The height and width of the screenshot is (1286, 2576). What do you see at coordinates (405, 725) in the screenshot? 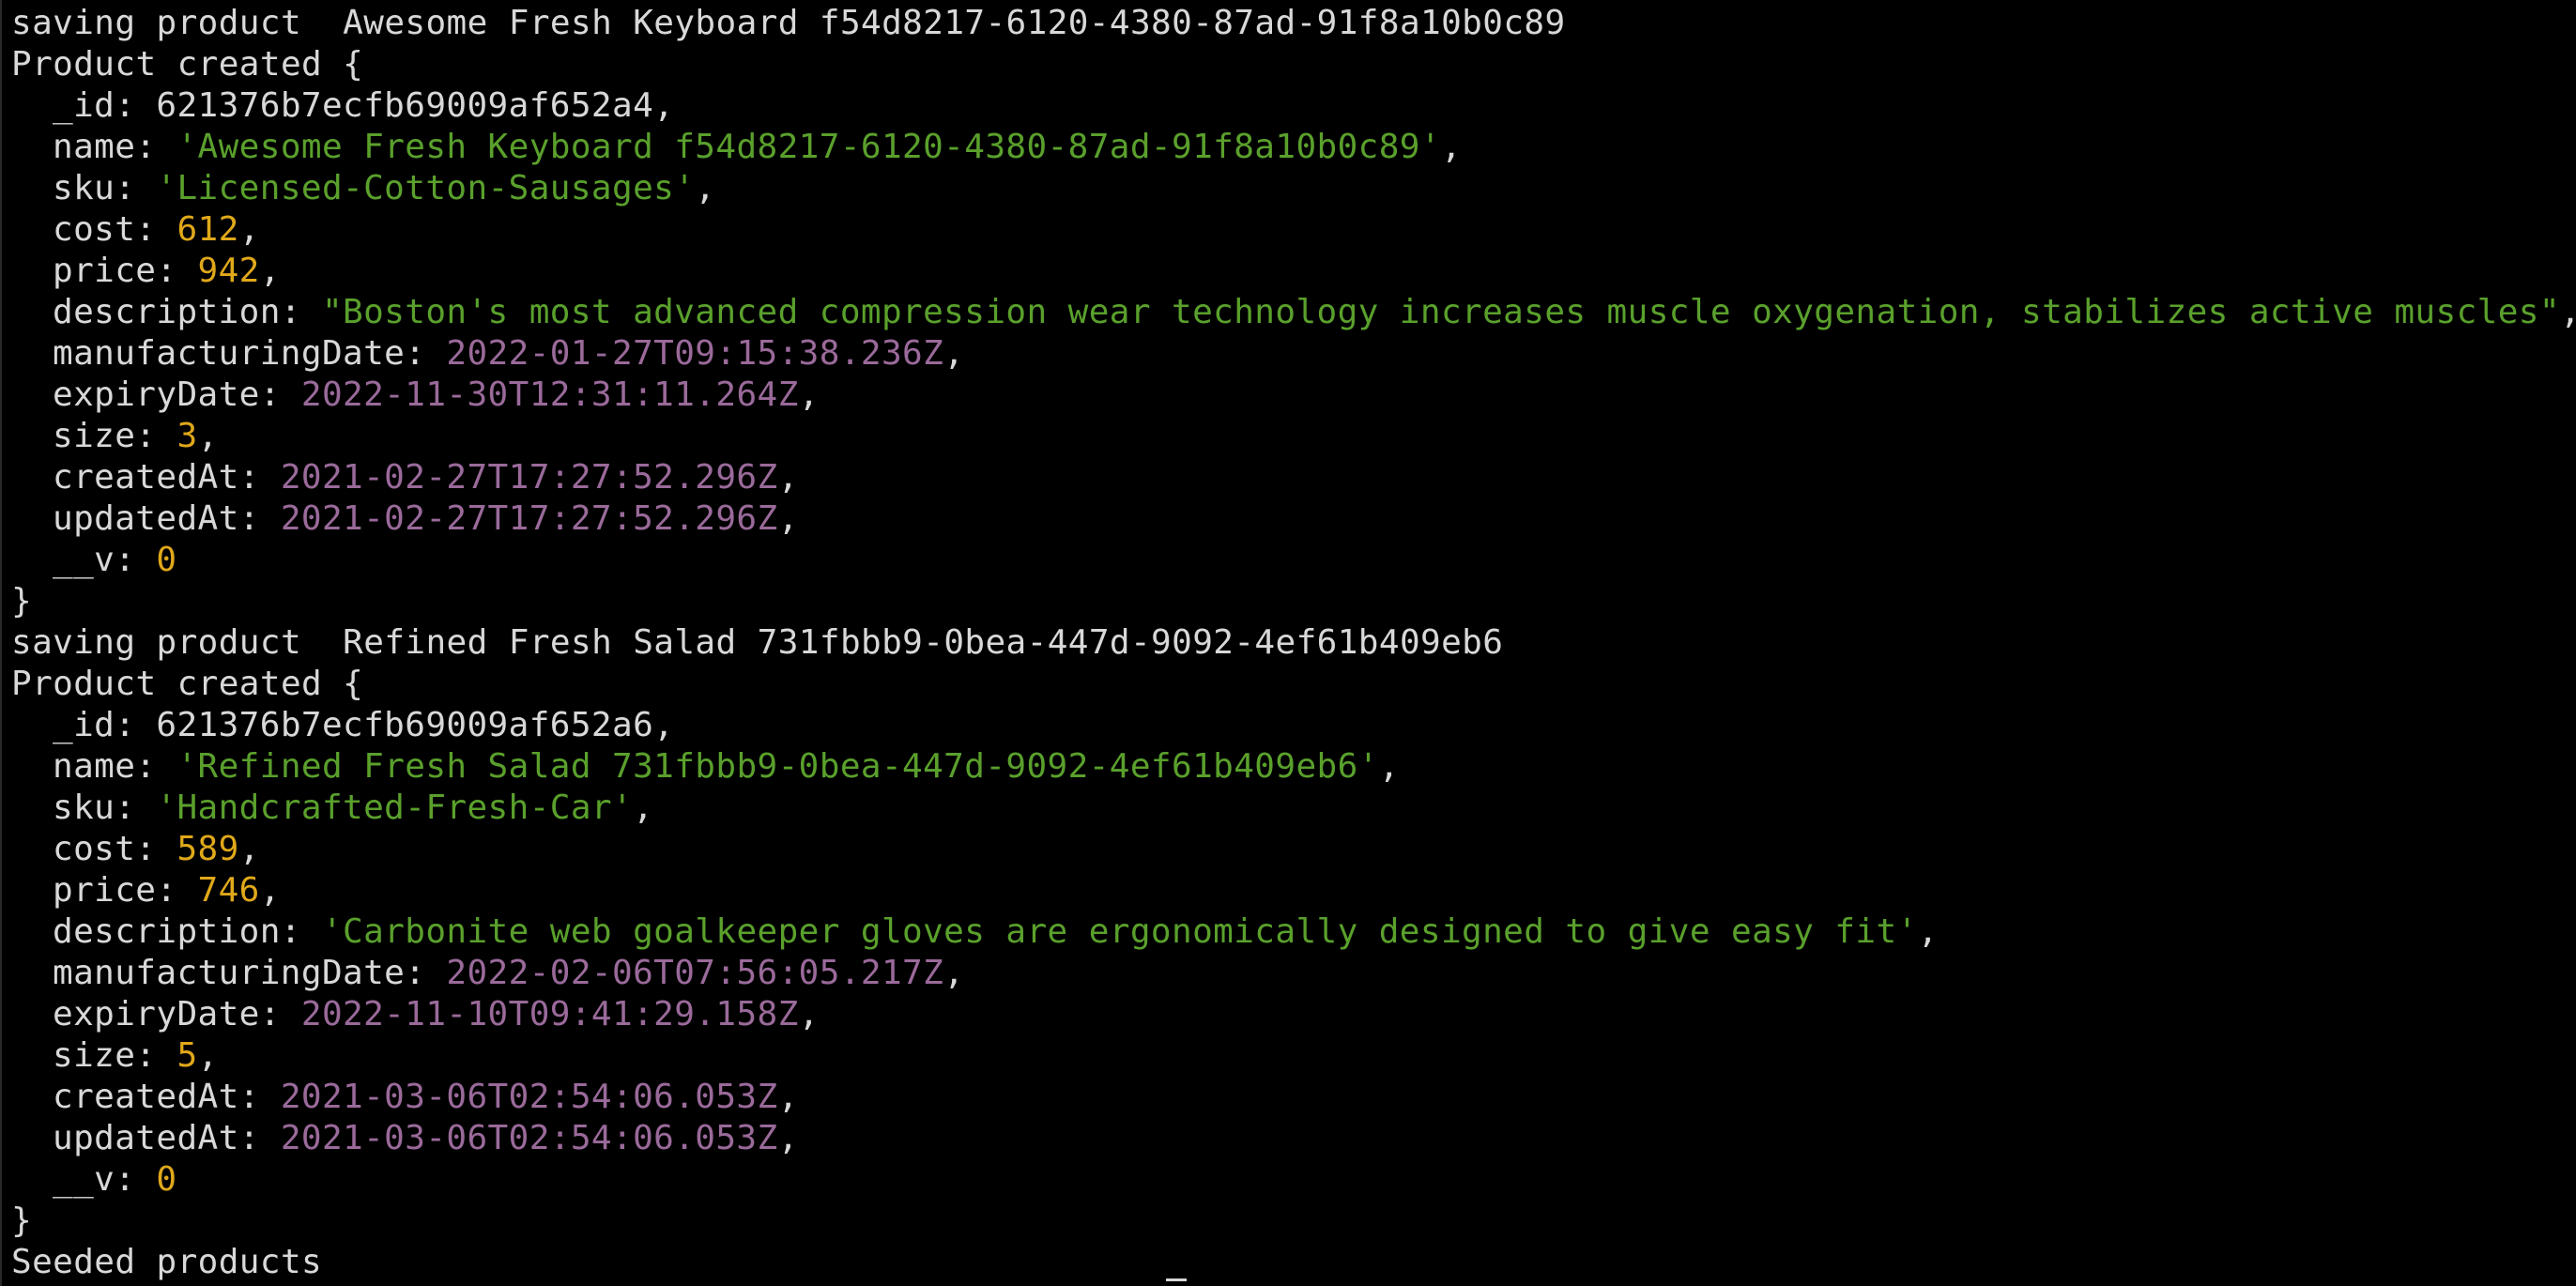
I see `field-value: 621376b7ecfb69009af652a6` at bounding box center [405, 725].